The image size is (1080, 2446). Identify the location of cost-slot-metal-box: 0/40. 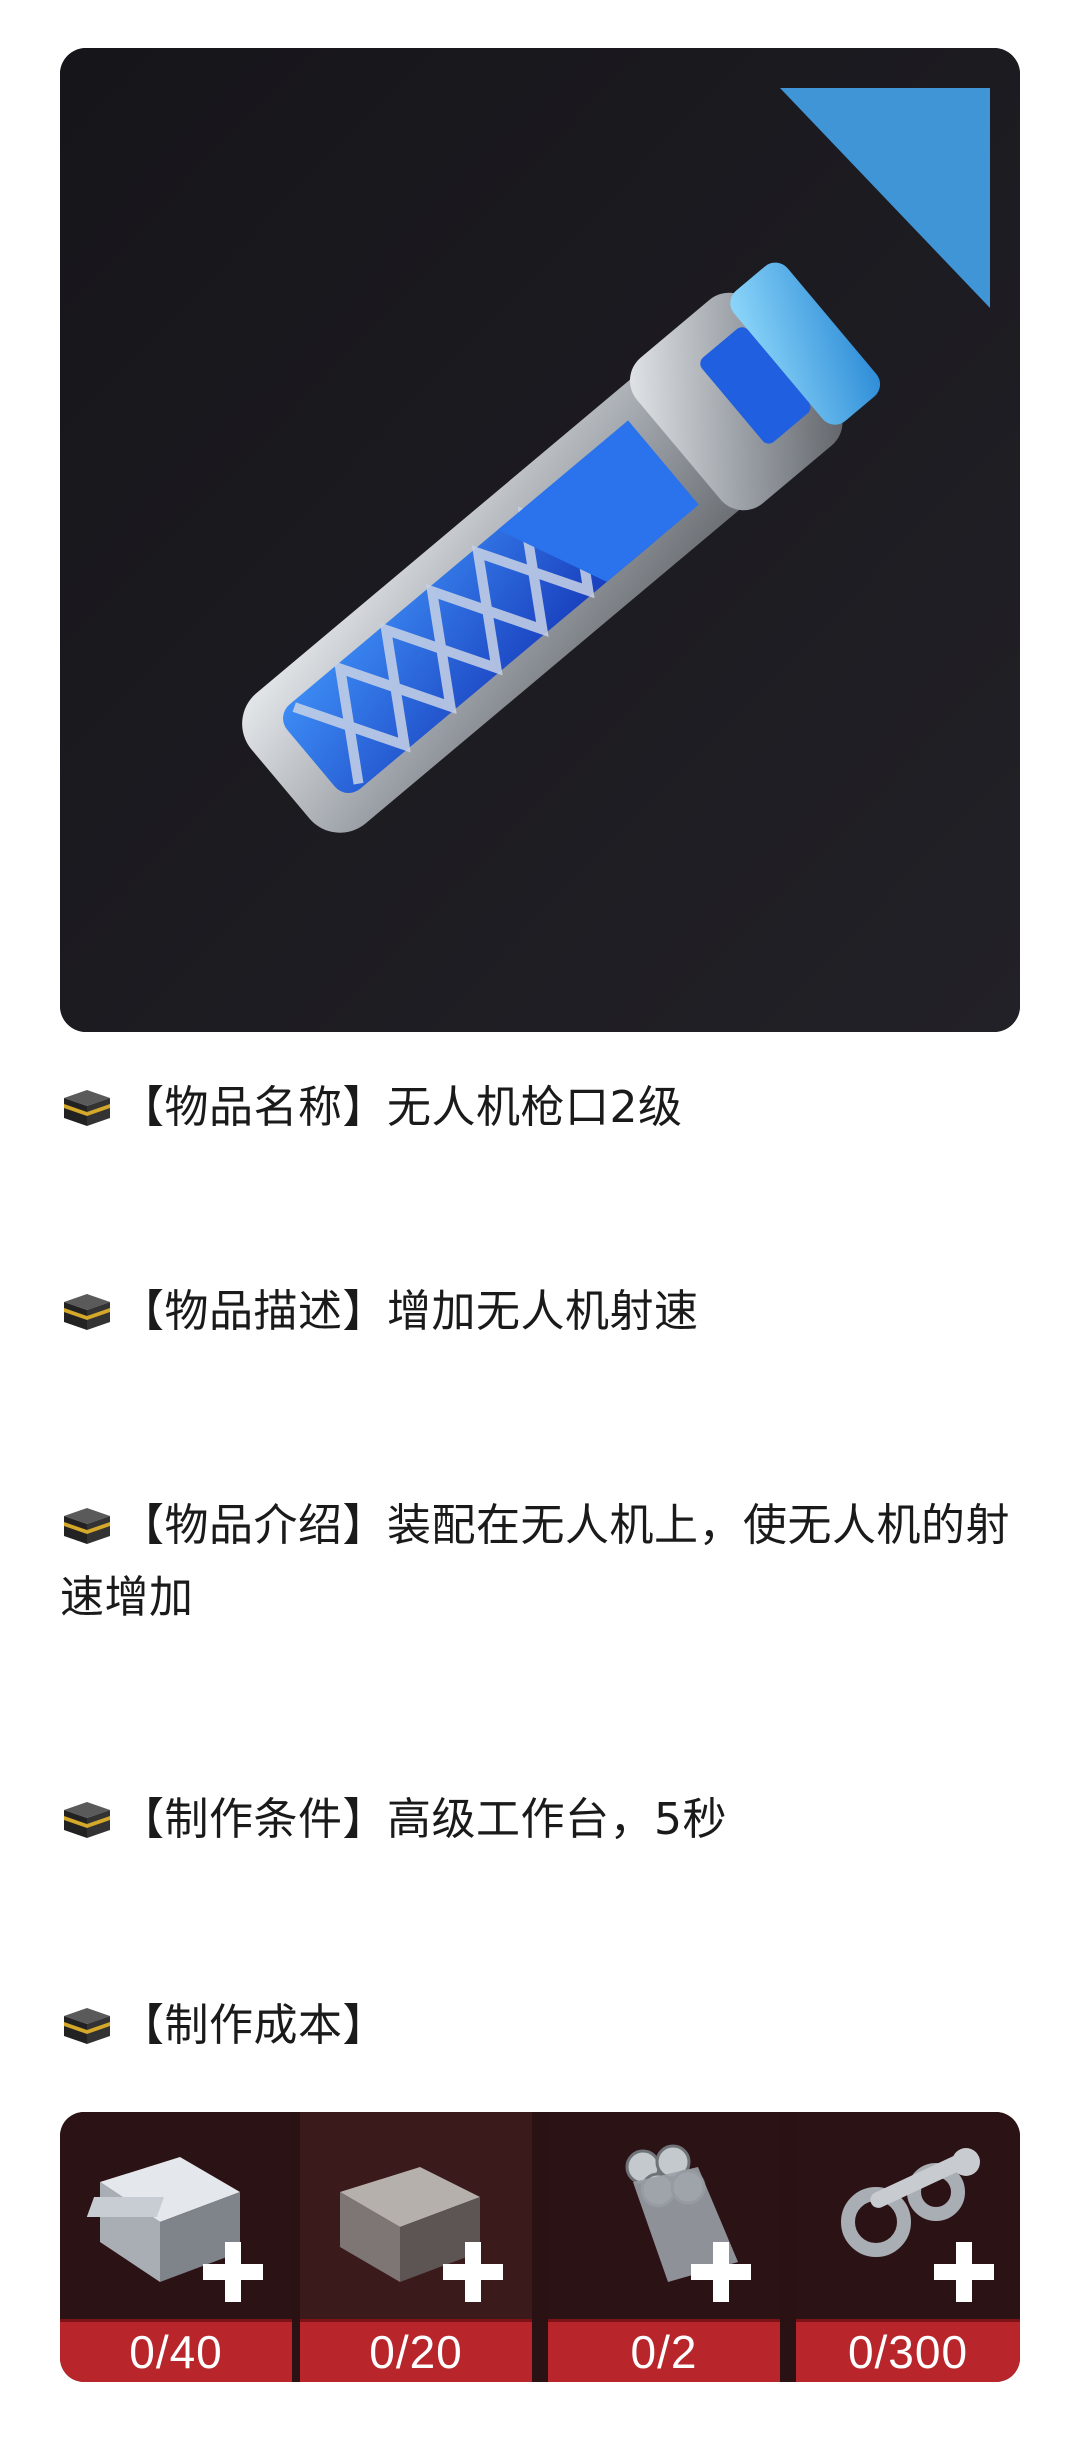
(176, 2247).